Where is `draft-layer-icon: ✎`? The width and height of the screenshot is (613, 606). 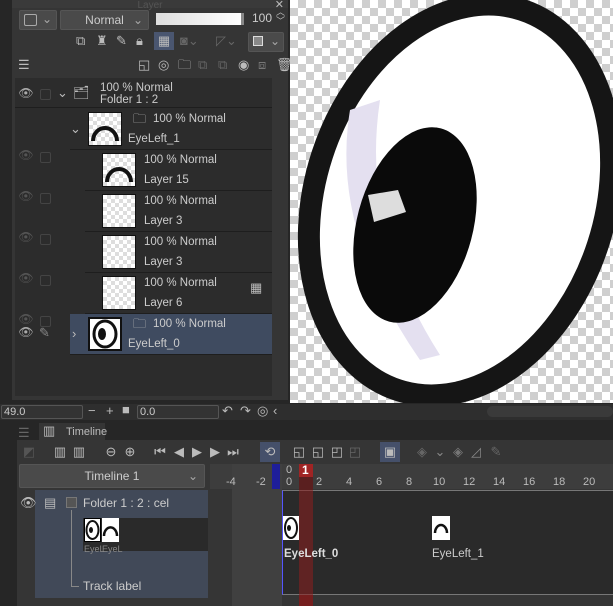 draft-layer-icon: ✎ is located at coordinates (121, 41).